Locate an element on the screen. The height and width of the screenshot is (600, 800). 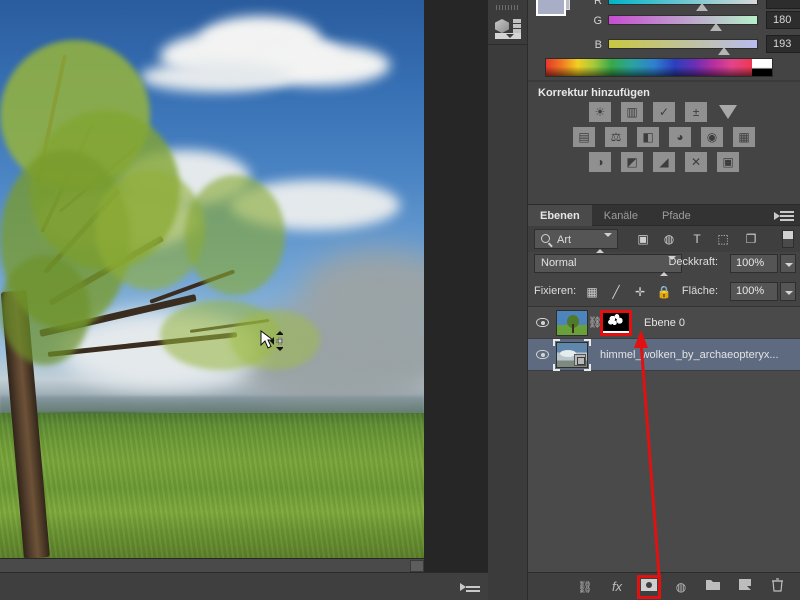
color-ramp is located at coordinates (659, 67).